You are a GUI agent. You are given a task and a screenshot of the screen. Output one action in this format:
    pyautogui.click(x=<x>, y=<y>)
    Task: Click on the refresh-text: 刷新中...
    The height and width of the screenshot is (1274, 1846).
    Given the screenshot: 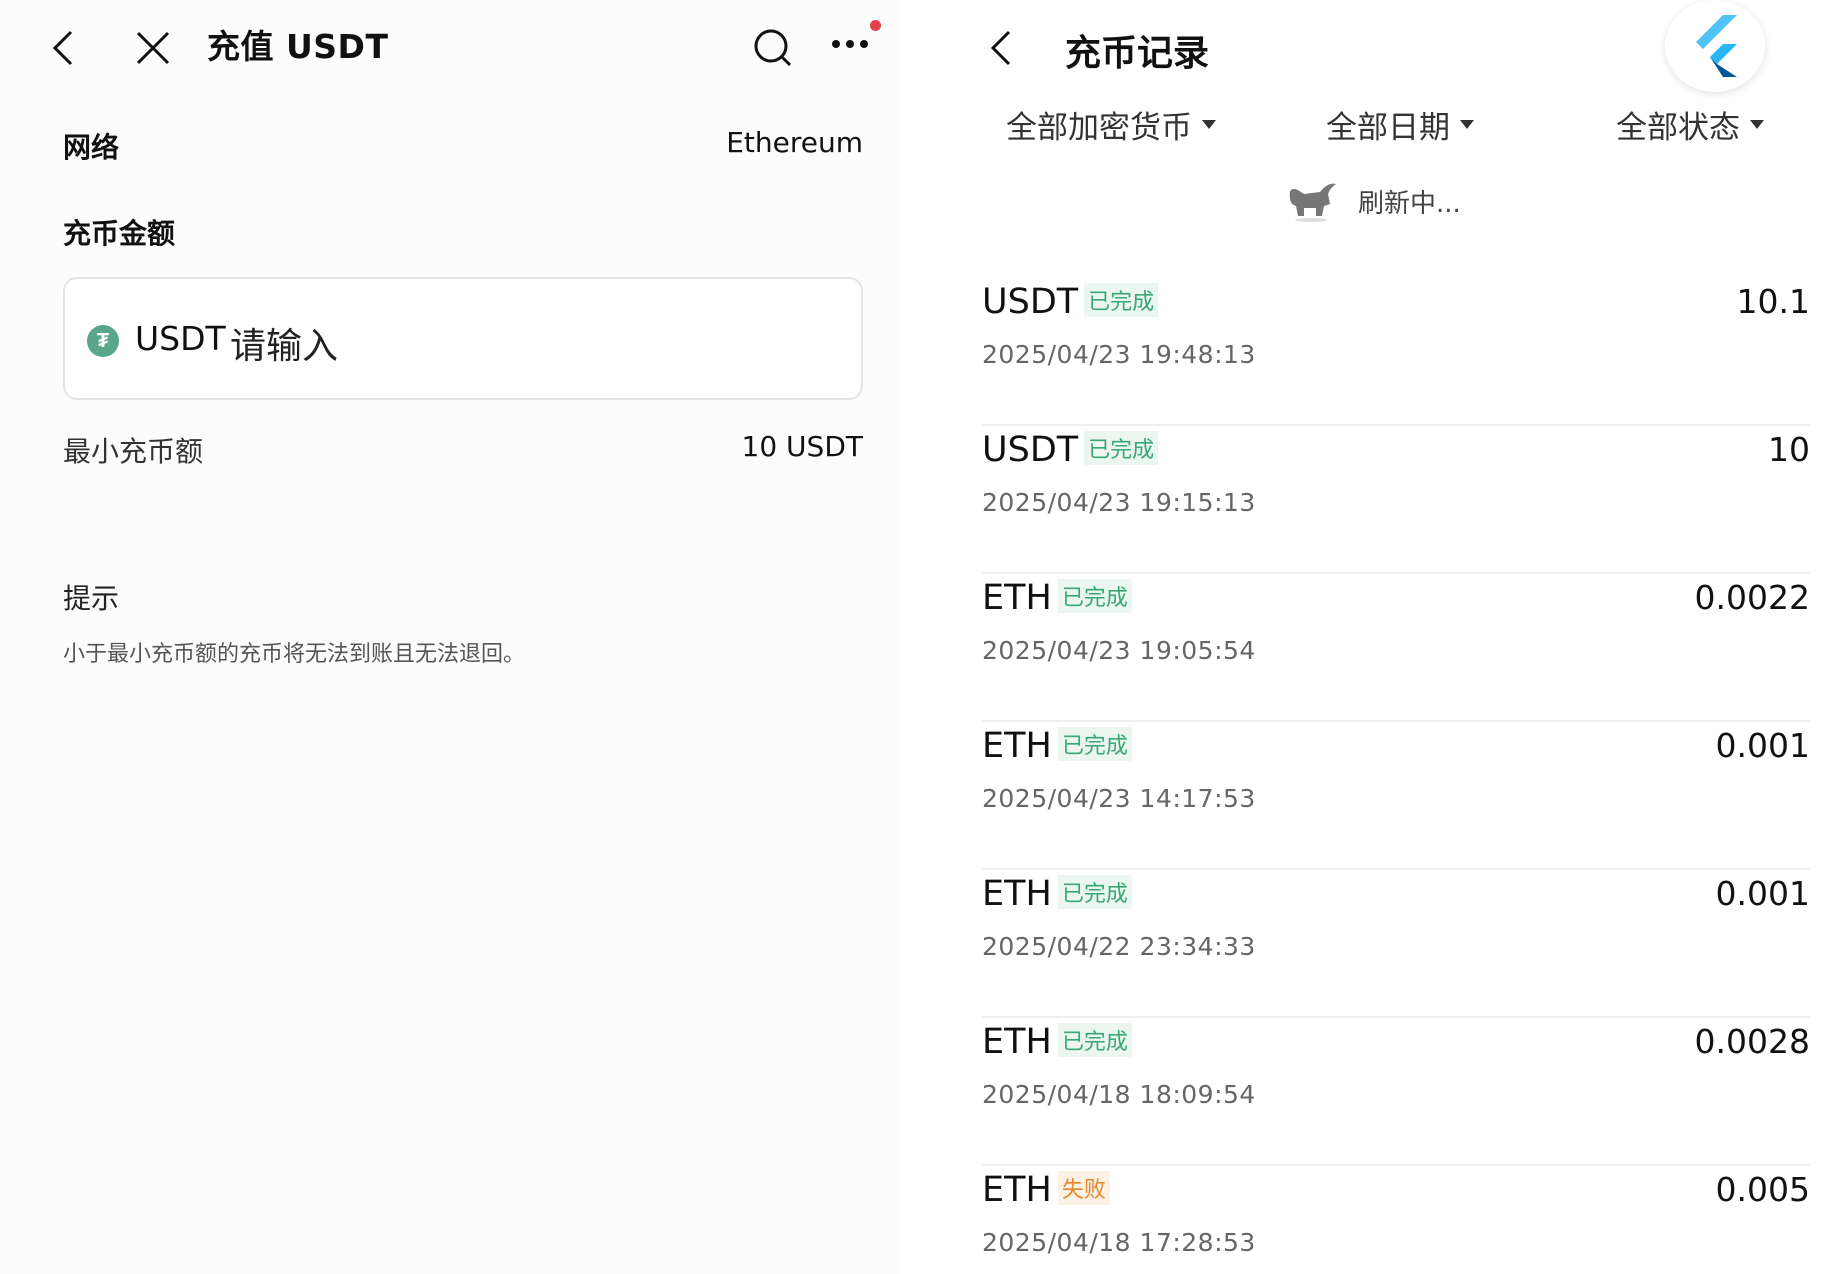 What is the action you would take?
    pyautogui.click(x=1409, y=203)
    